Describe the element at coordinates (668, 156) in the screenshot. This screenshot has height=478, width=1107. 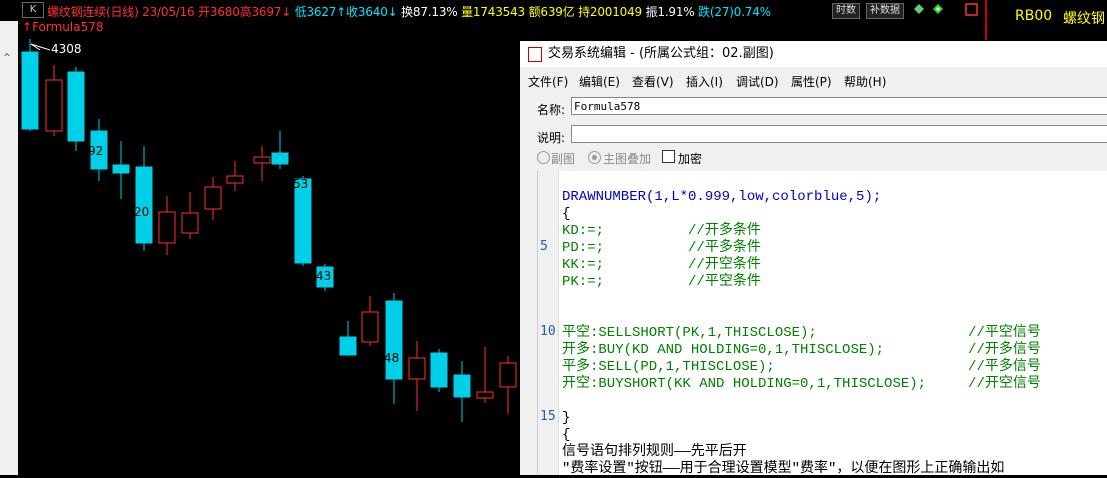
I see `encrypt-checkbox` at that location.